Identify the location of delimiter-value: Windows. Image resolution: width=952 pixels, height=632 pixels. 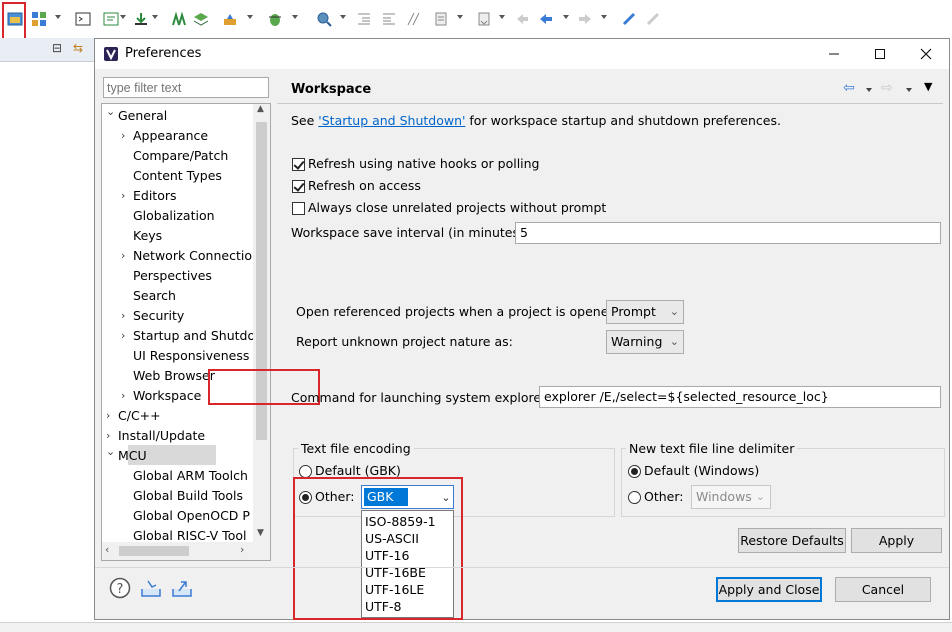
(724, 496).